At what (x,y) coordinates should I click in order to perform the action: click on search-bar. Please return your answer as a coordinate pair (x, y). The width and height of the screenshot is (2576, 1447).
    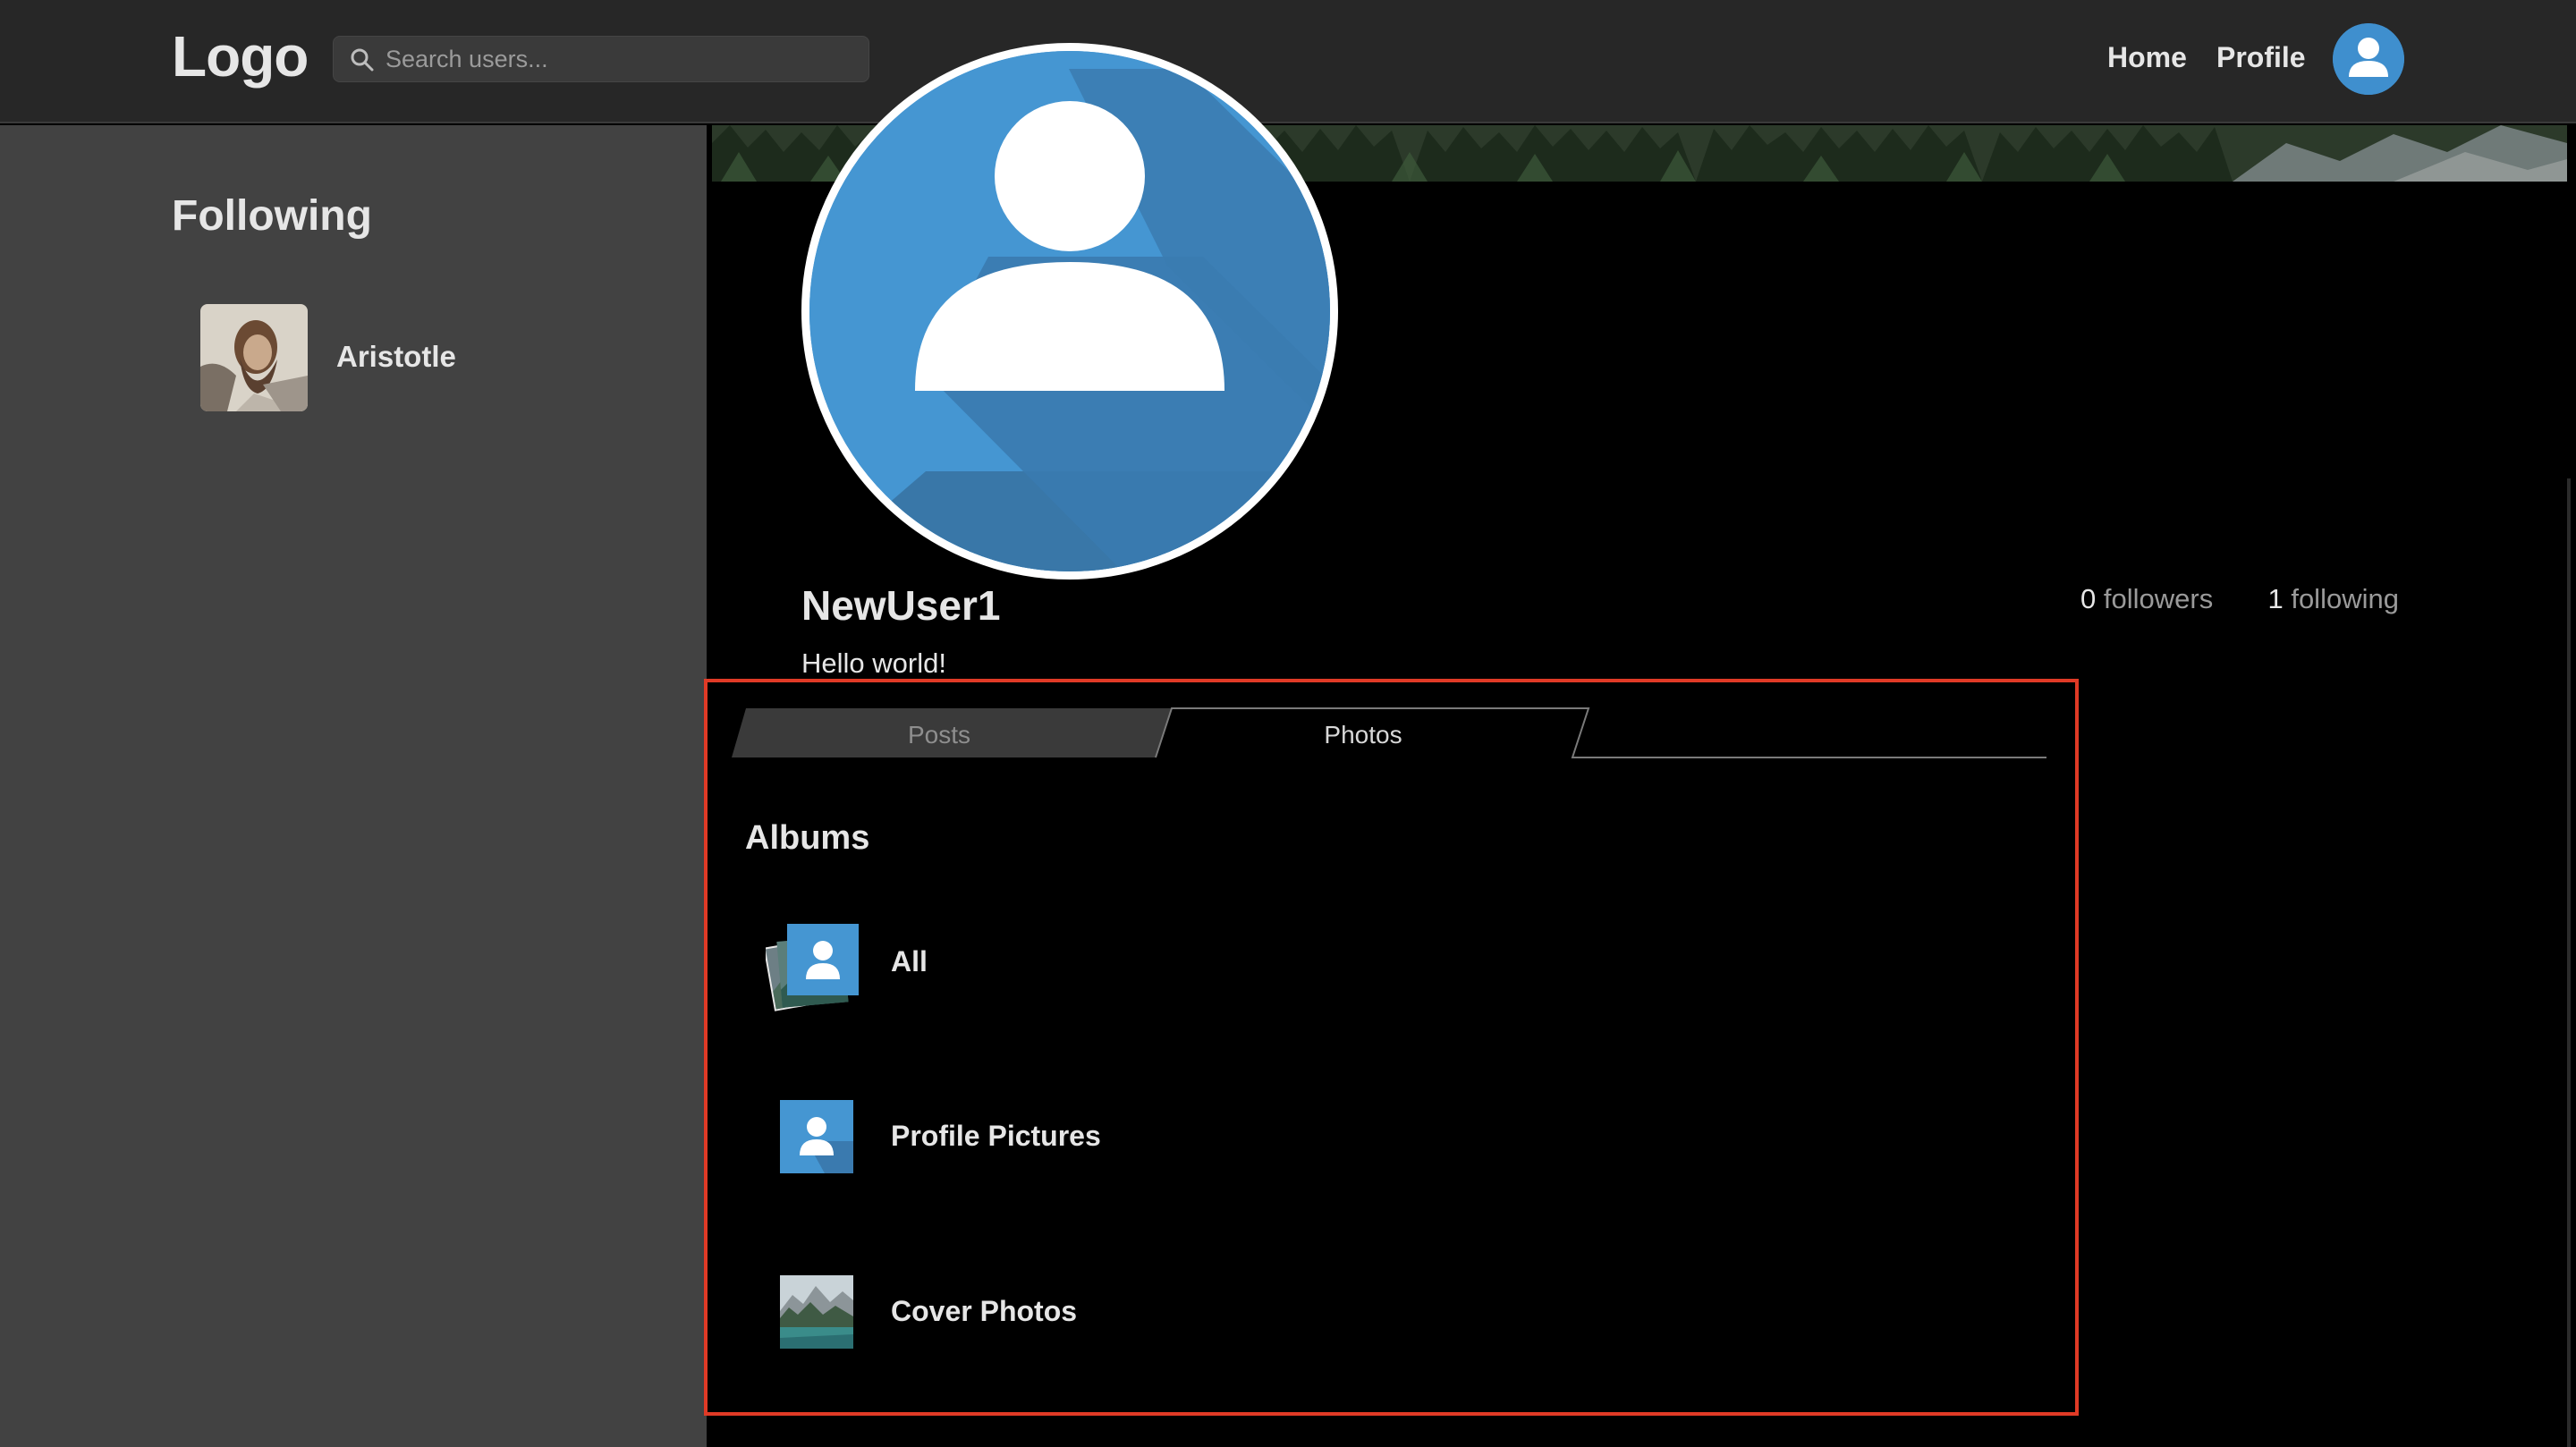
    Looking at the image, I should click on (601, 59).